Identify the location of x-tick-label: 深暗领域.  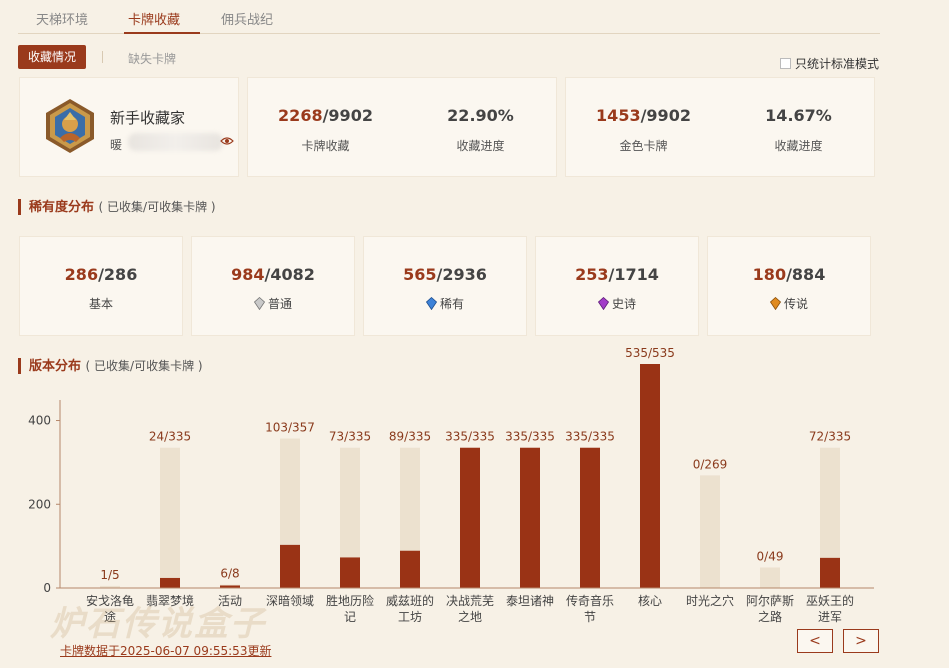
(290, 600).